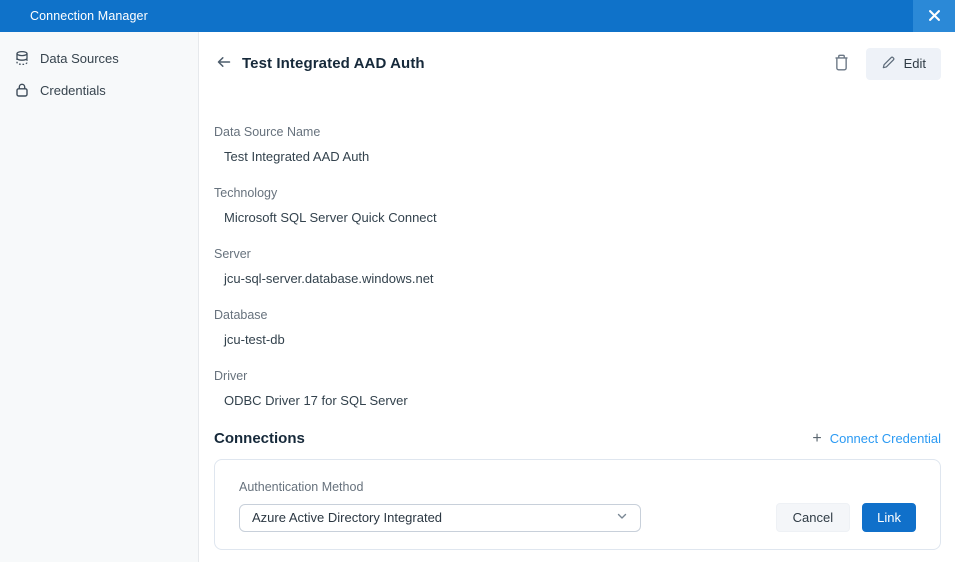  What do you see at coordinates (79, 58) in the screenshot?
I see `sidebar-item-label: Data Sources` at bounding box center [79, 58].